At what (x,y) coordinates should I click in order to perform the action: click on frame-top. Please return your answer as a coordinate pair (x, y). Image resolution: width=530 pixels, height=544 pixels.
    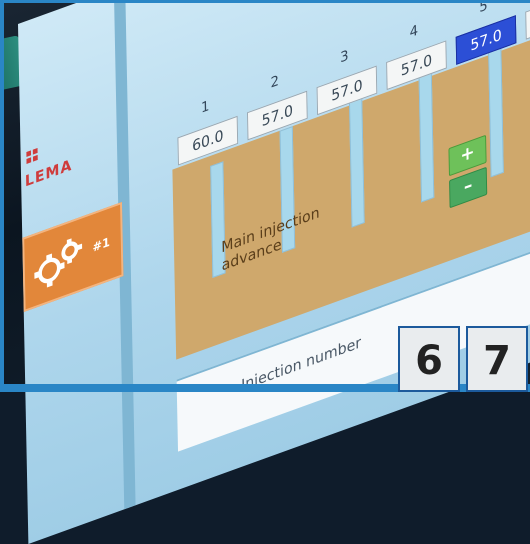
    Looking at the image, I should click on (265, 1).